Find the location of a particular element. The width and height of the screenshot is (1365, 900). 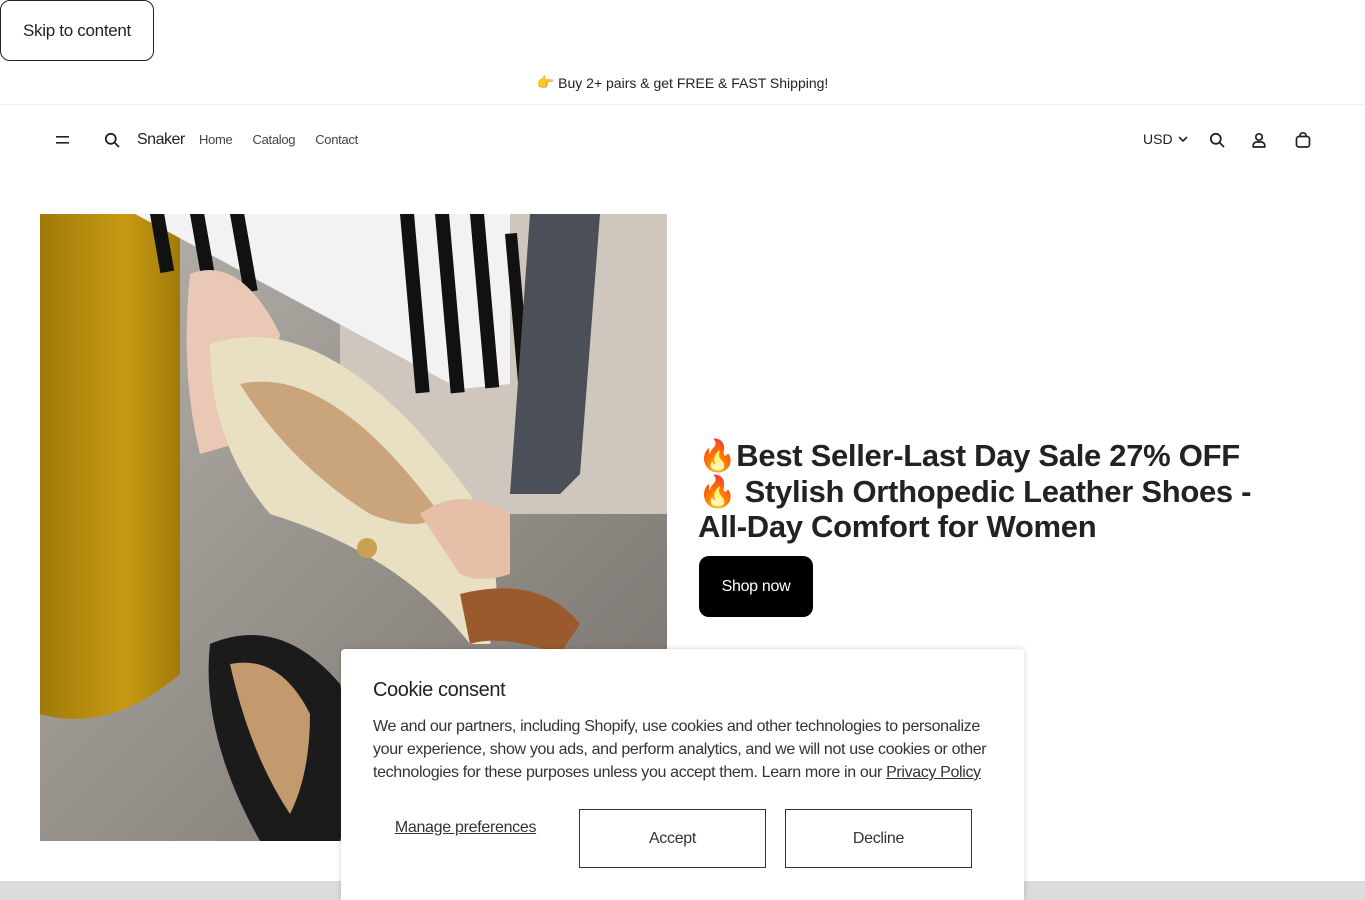

pointing-hand-icon: 👉 is located at coordinates (545, 82).